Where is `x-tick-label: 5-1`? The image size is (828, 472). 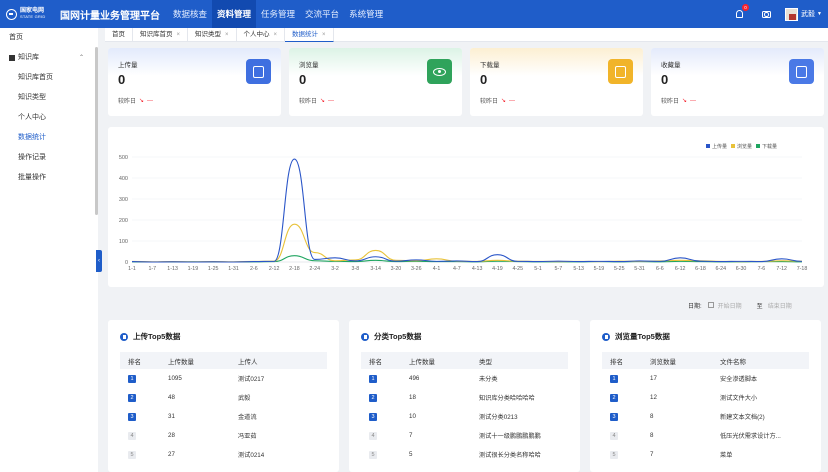
x-tick-label: 5-1 is located at coordinates (538, 269).